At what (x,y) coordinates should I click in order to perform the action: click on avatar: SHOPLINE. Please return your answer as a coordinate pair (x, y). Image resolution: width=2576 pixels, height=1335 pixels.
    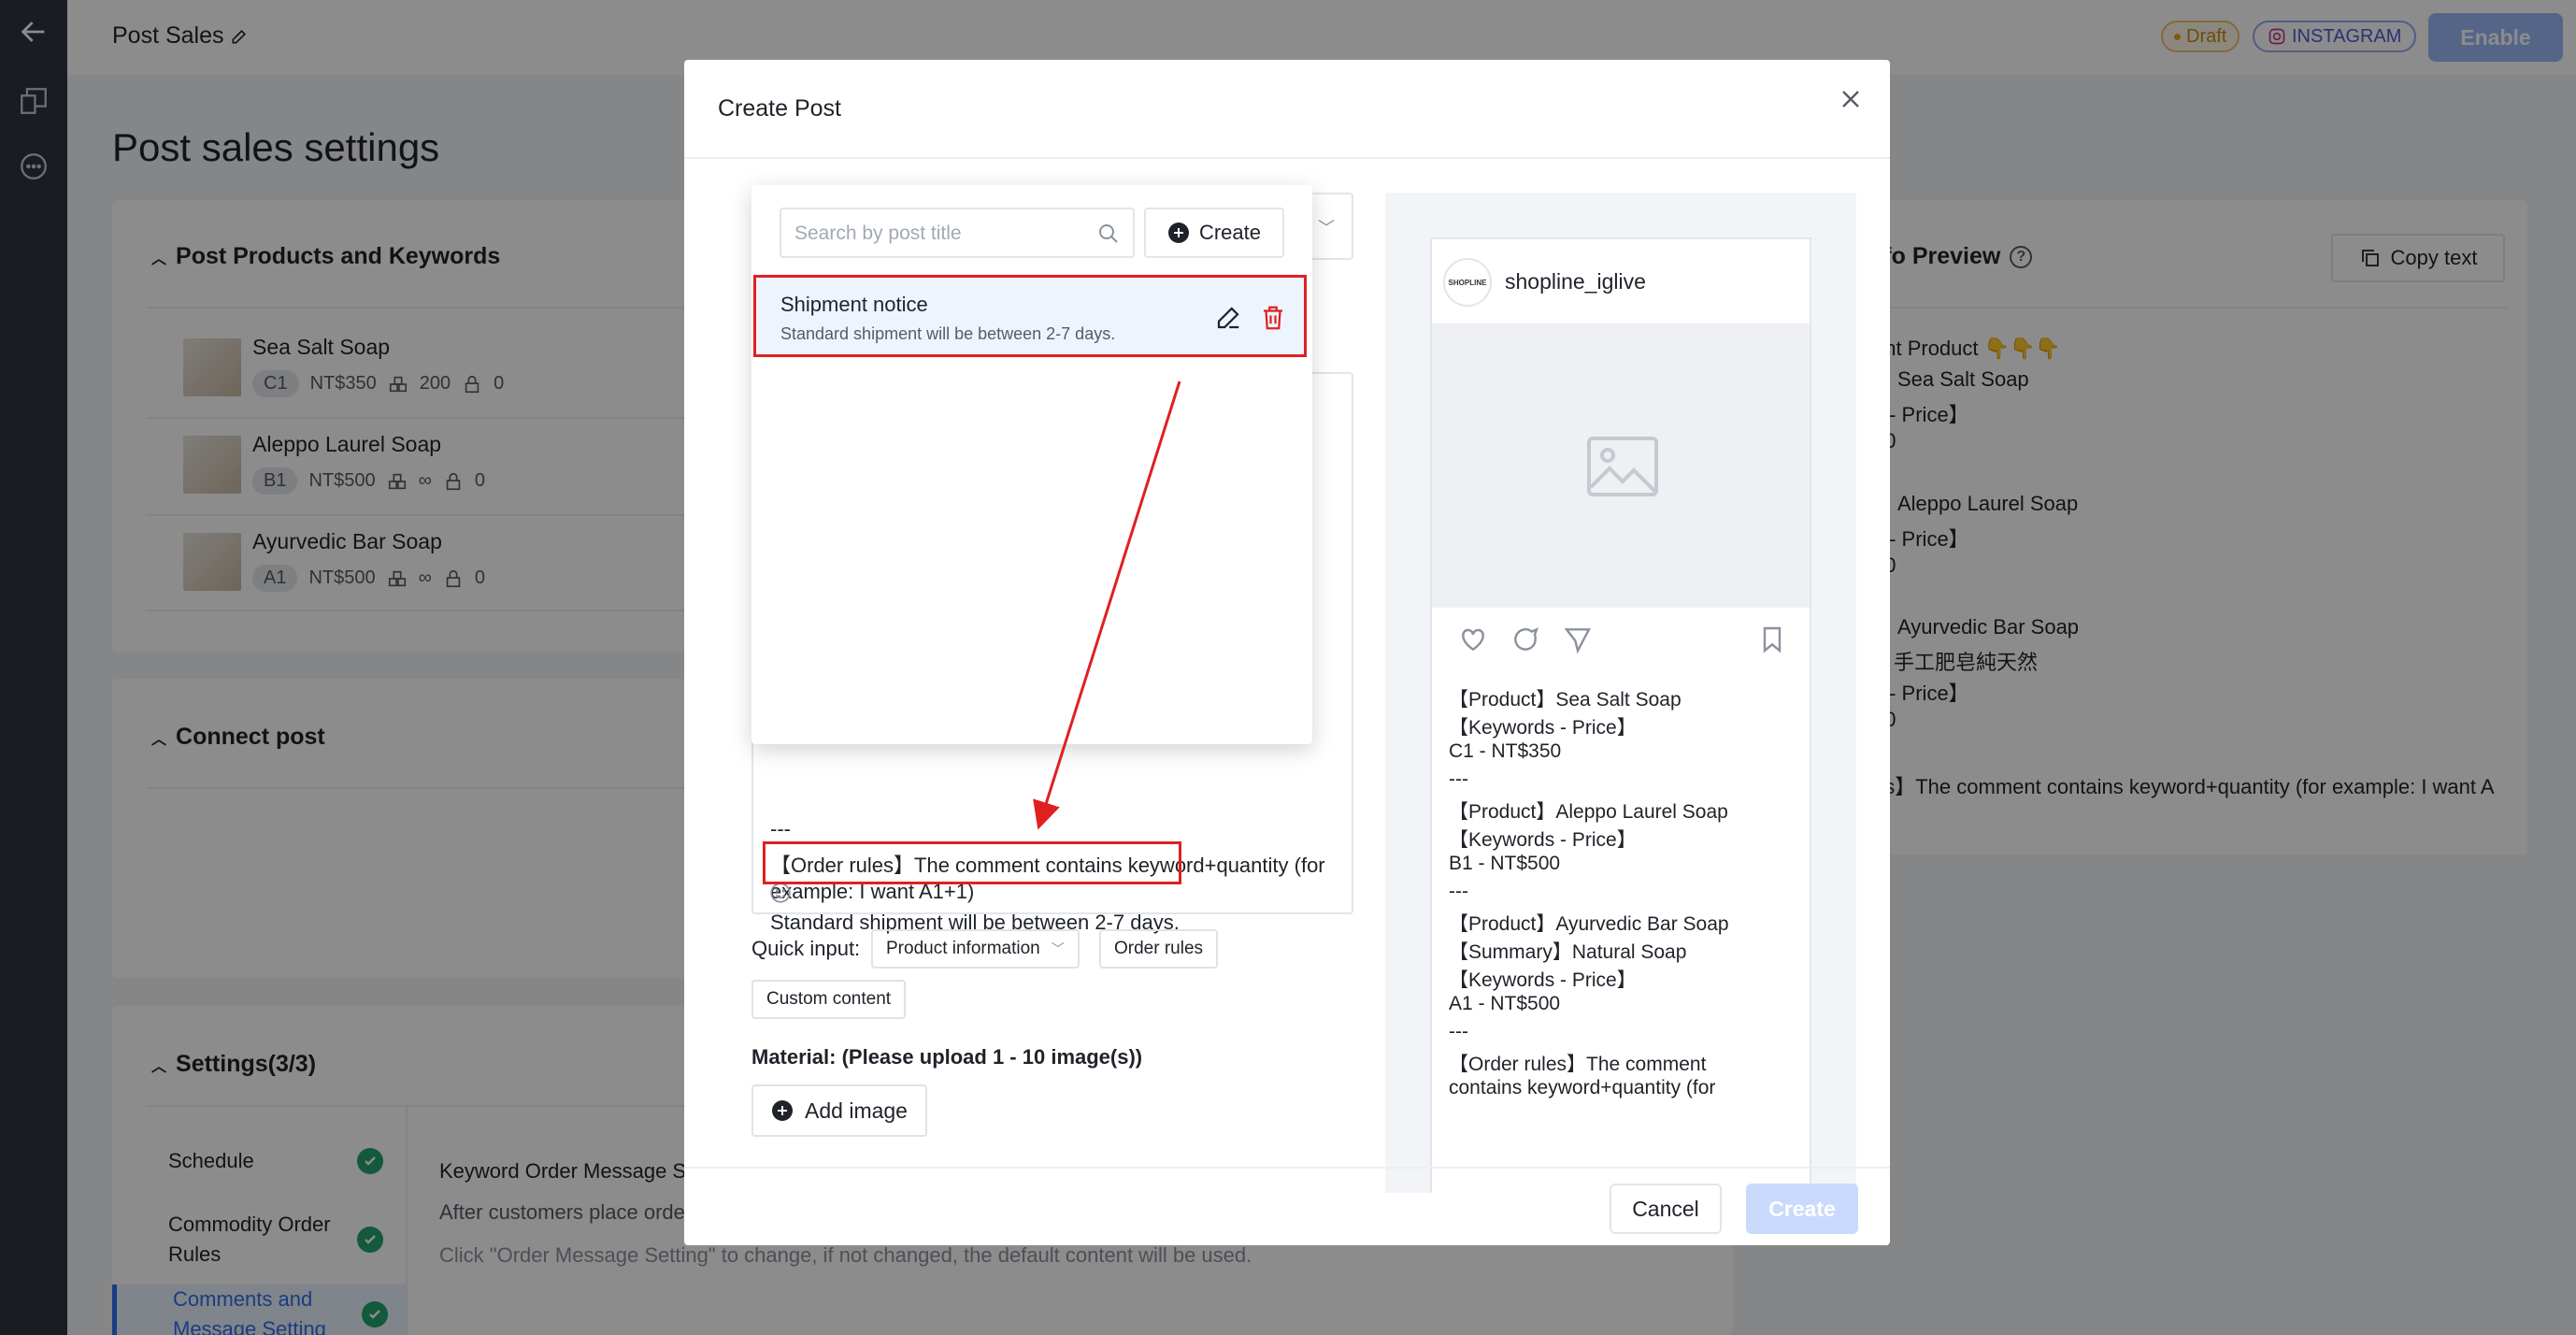
    Looking at the image, I should click on (1467, 282).